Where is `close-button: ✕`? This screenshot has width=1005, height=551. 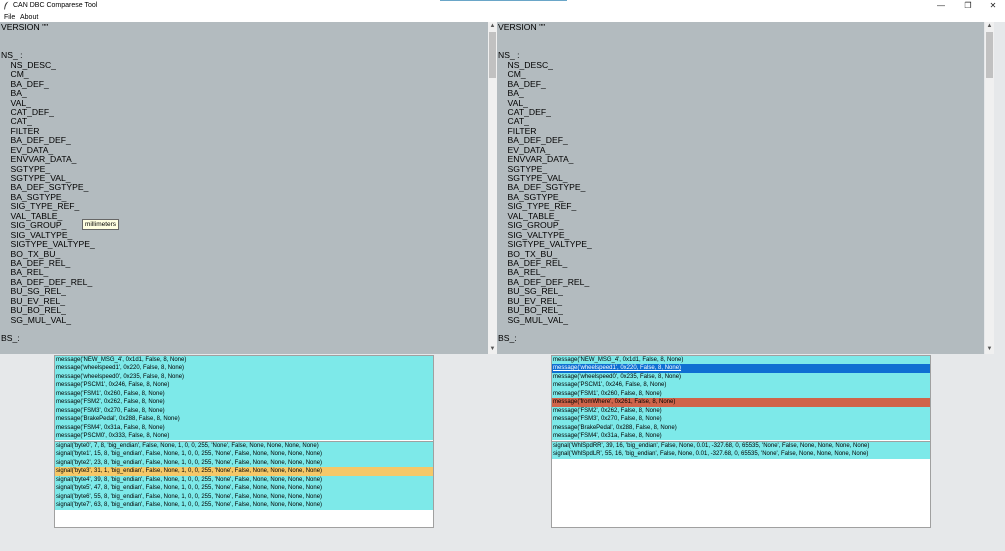 close-button: ✕ is located at coordinates (993, 6).